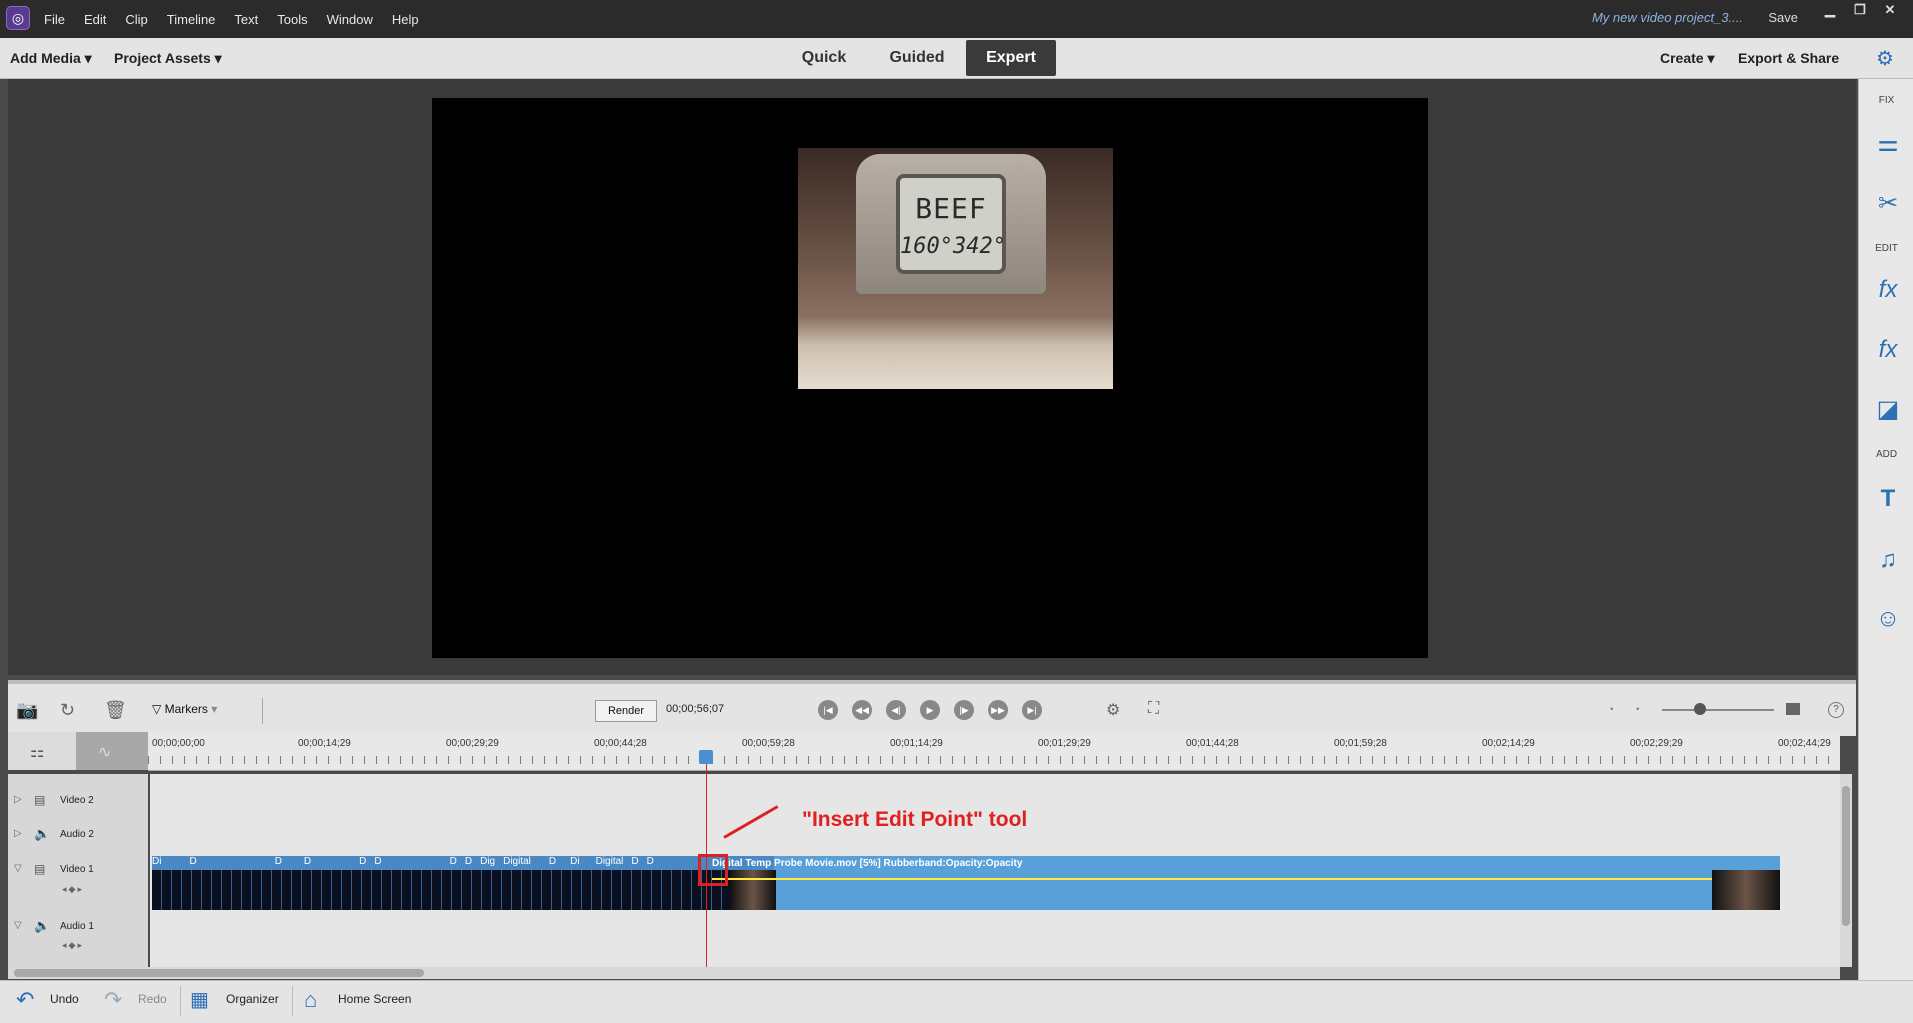 The height and width of the screenshot is (1023, 1913). I want to click on timecode-display: 00;00;56;07, so click(695, 709).